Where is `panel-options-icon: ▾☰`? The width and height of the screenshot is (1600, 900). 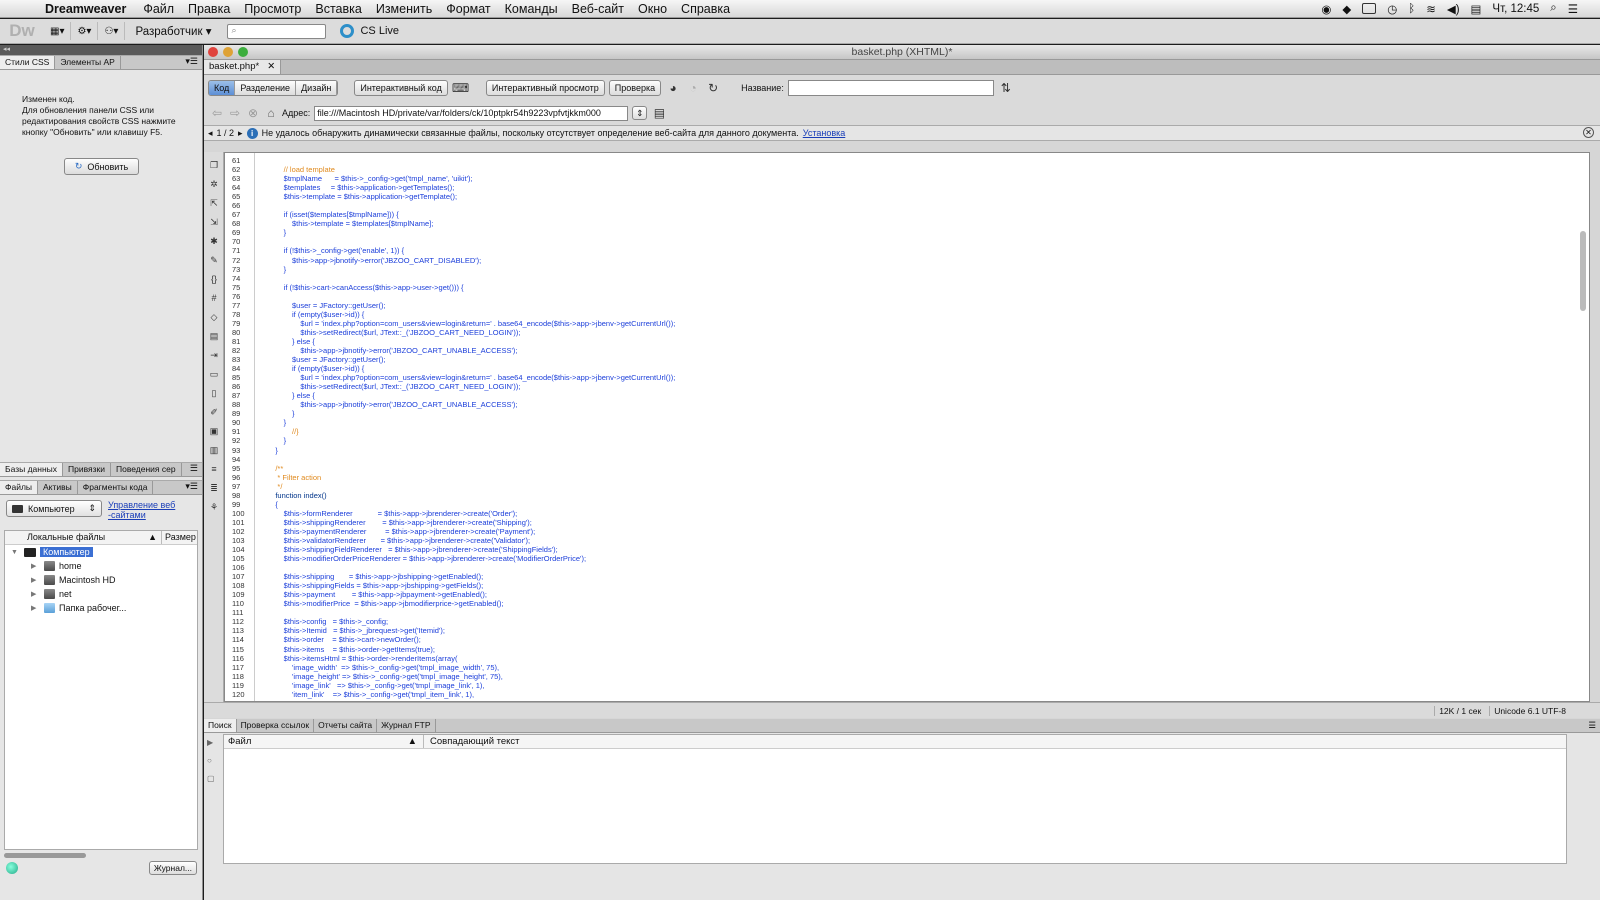 panel-options-icon: ▾☰ is located at coordinates (191, 487).